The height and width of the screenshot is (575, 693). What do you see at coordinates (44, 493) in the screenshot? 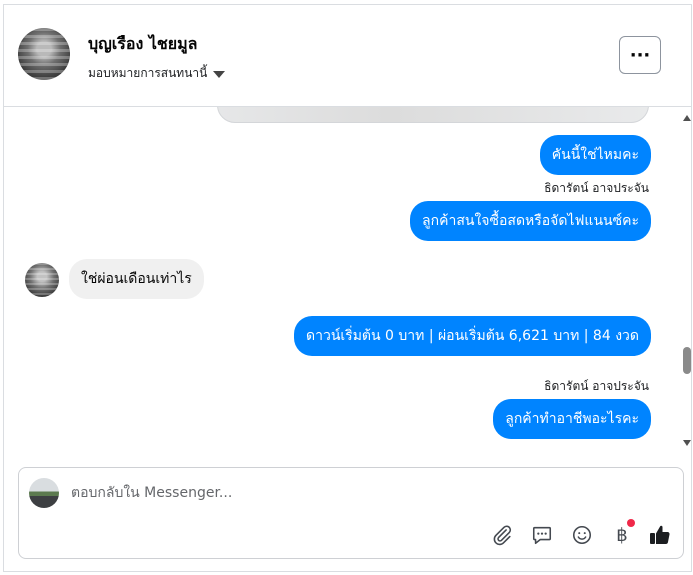
I see `page-avatar` at bounding box center [44, 493].